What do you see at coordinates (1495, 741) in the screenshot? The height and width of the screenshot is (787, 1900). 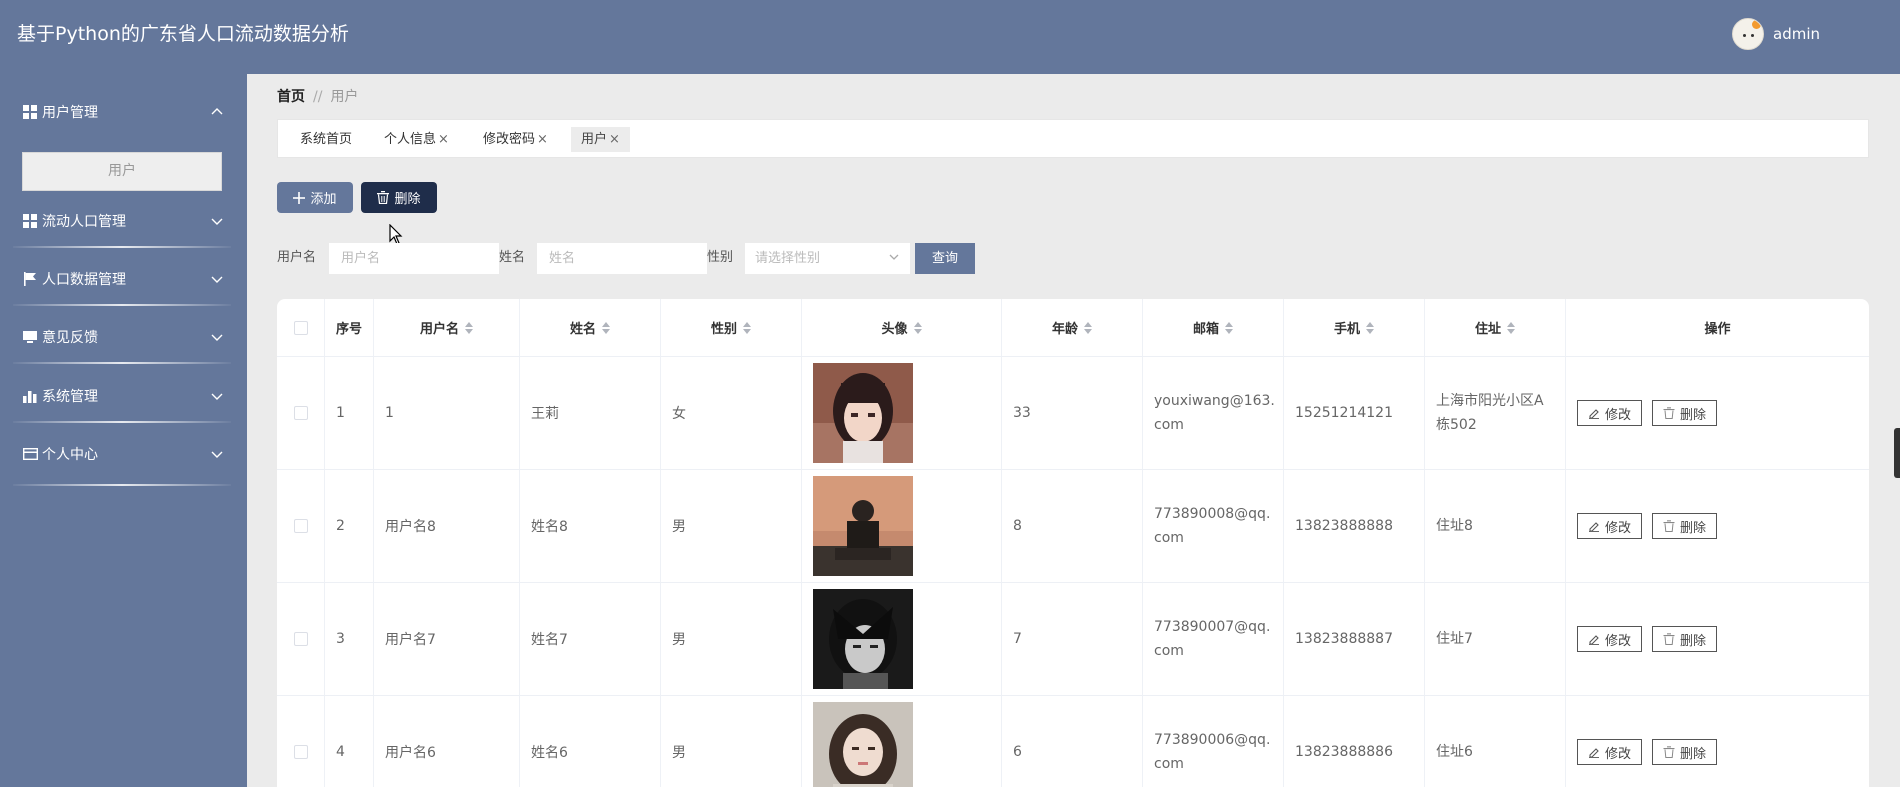 I see `cell-address: 住址6` at bounding box center [1495, 741].